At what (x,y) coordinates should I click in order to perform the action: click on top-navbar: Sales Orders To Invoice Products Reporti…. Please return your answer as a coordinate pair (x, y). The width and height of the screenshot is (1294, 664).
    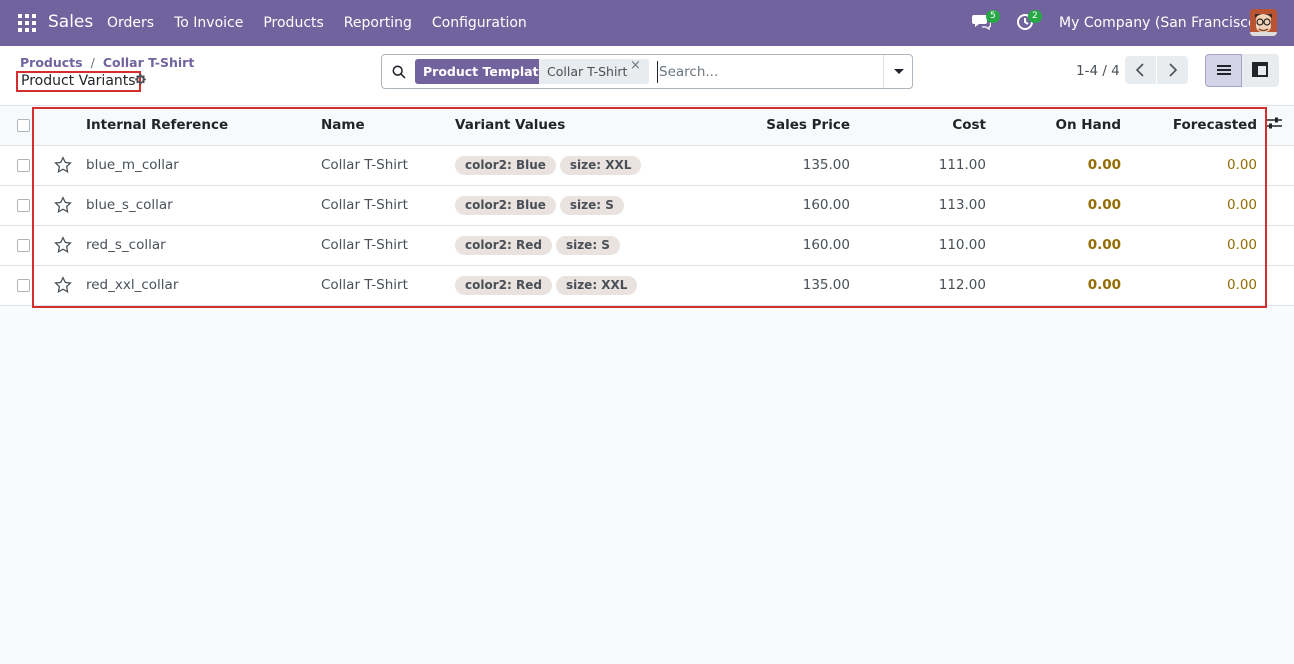
    Looking at the image, I should click on (647, 23).